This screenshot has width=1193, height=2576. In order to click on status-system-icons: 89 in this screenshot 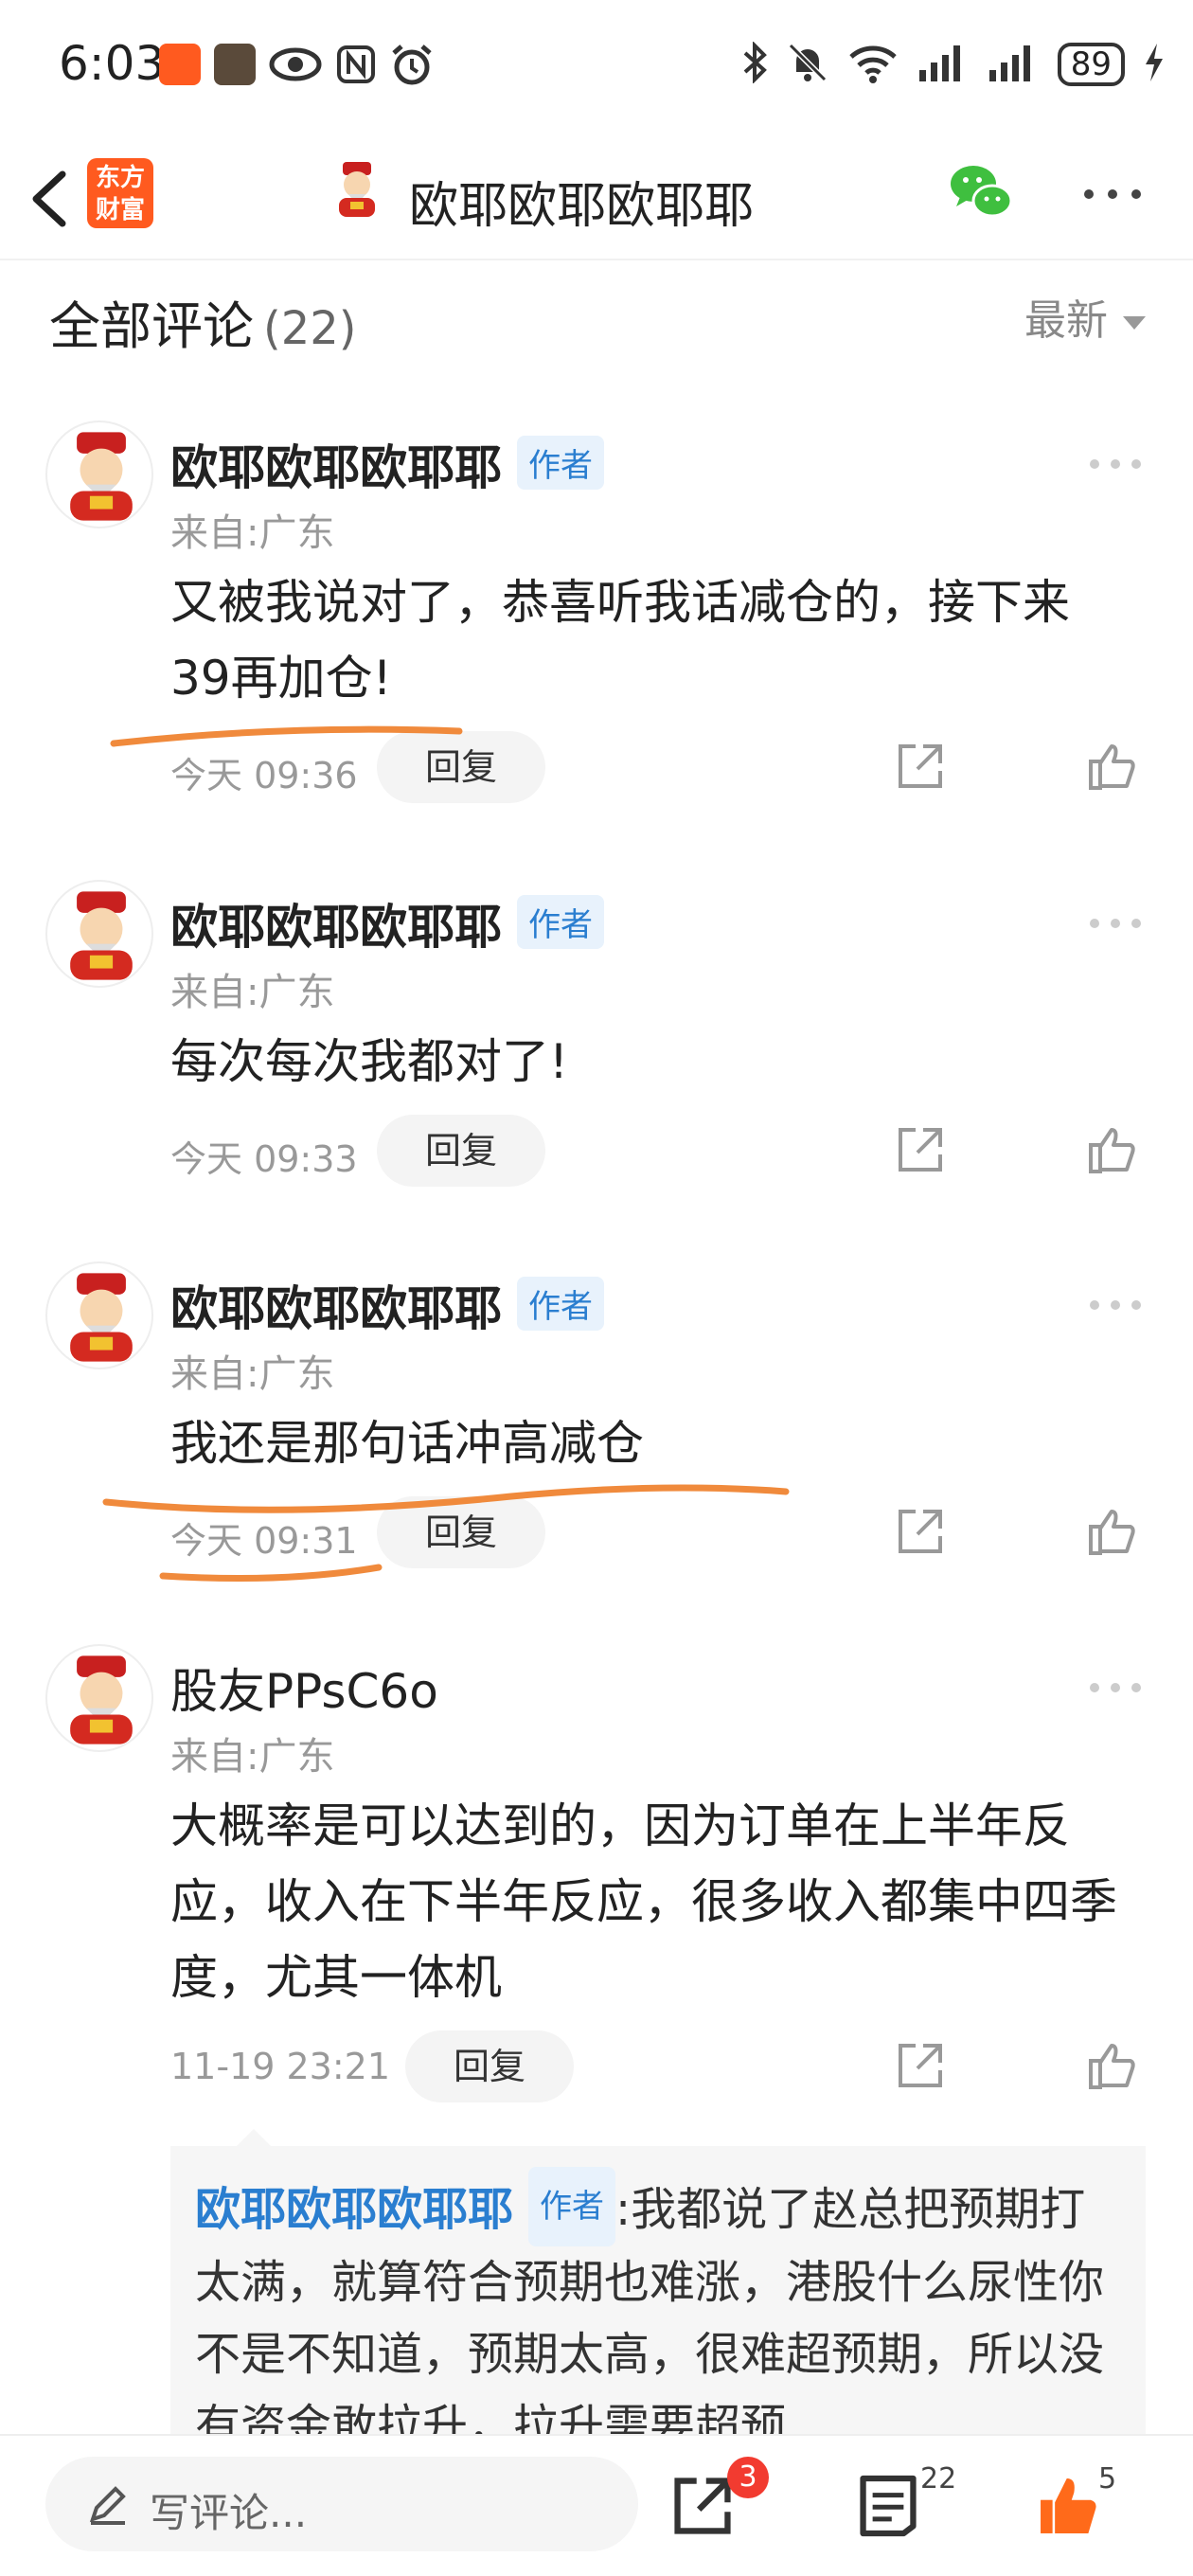, I will do `click(953, 64)`.